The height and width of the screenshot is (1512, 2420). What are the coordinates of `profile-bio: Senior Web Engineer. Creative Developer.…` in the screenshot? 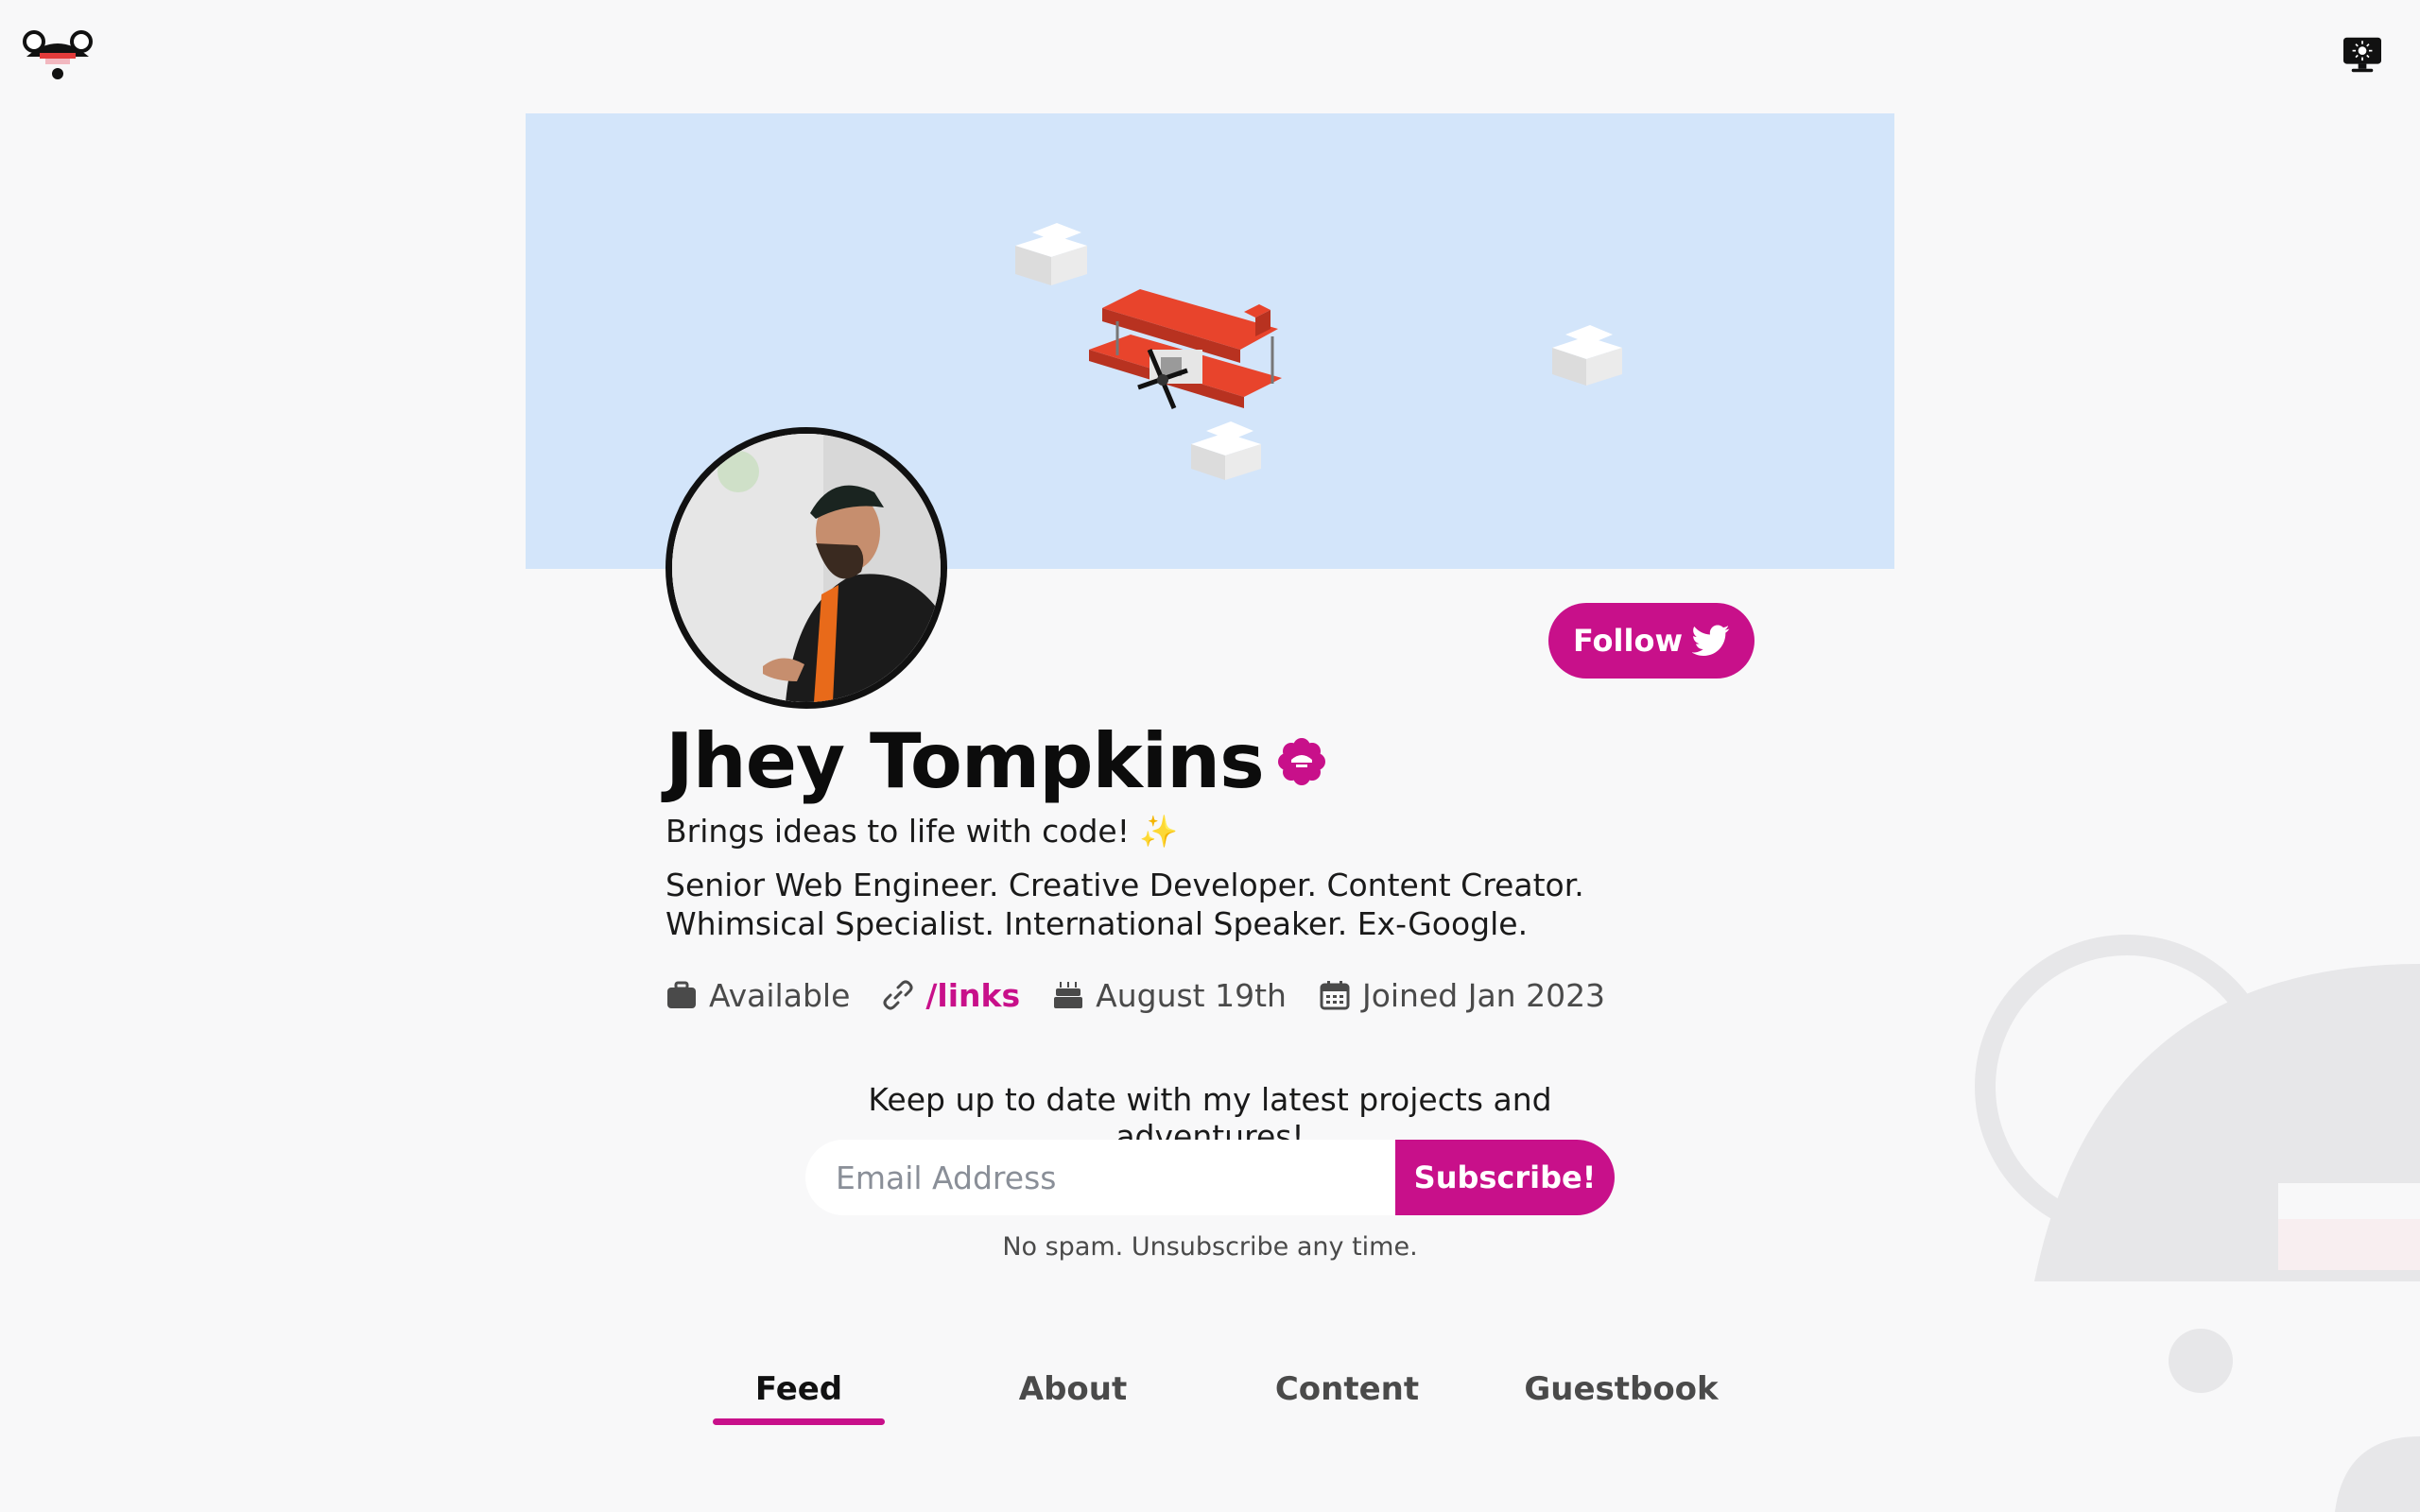 It's located at (1125, 904).